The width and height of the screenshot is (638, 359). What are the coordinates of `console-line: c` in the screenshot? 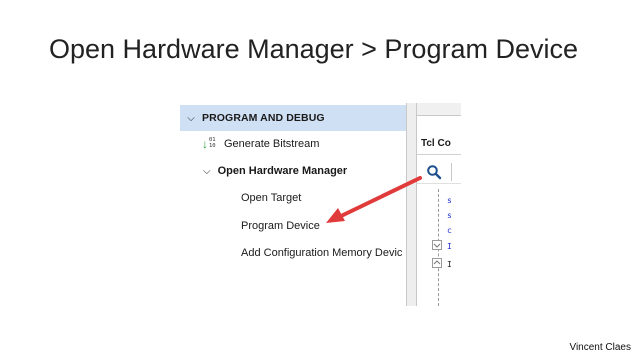 It's located at (449, 230).